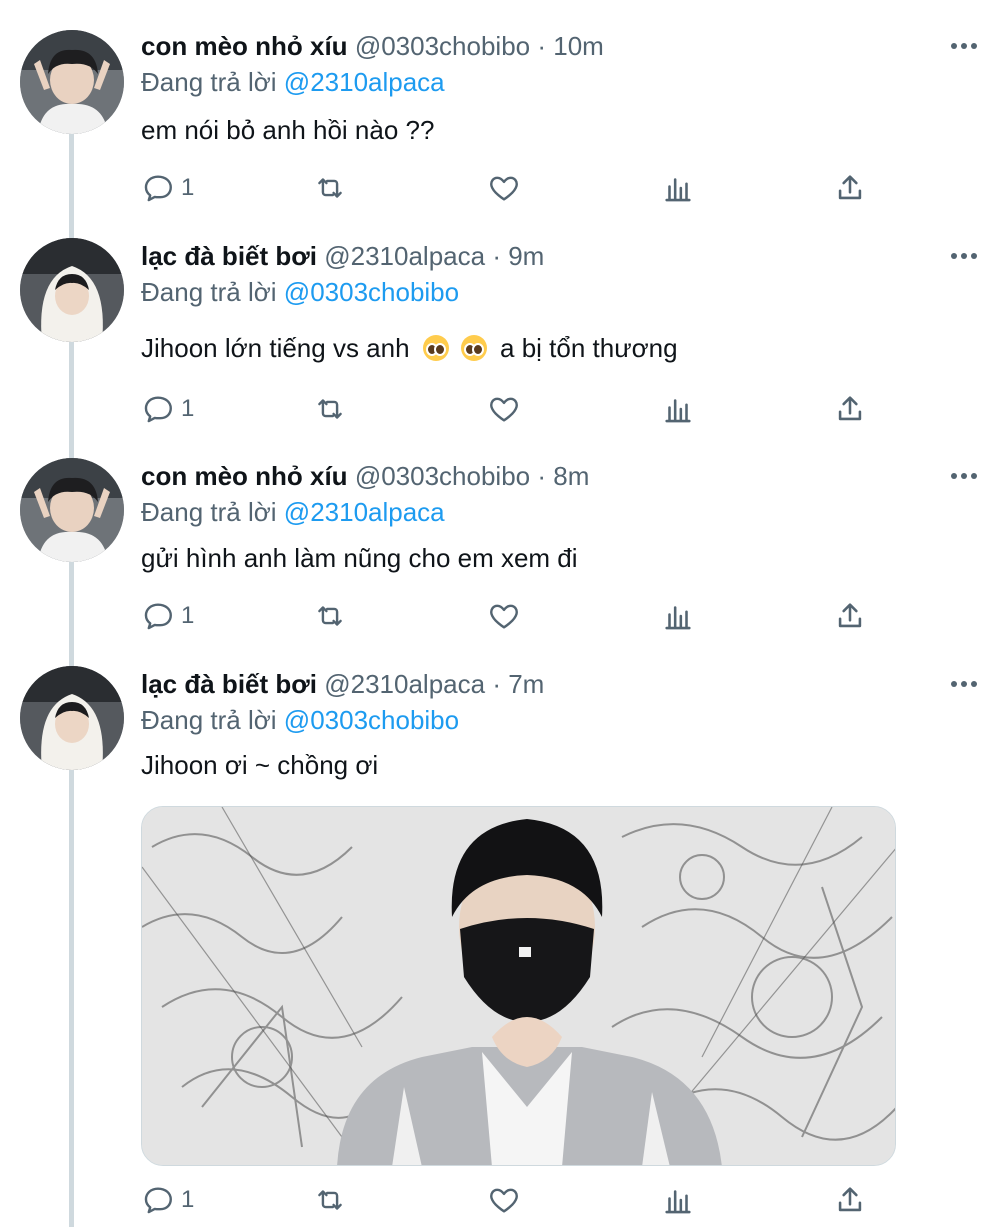 This screenshot has width=1000, height=1227. I want to click on tweet-text-part: a bị tổn thương, so click(589, 348).